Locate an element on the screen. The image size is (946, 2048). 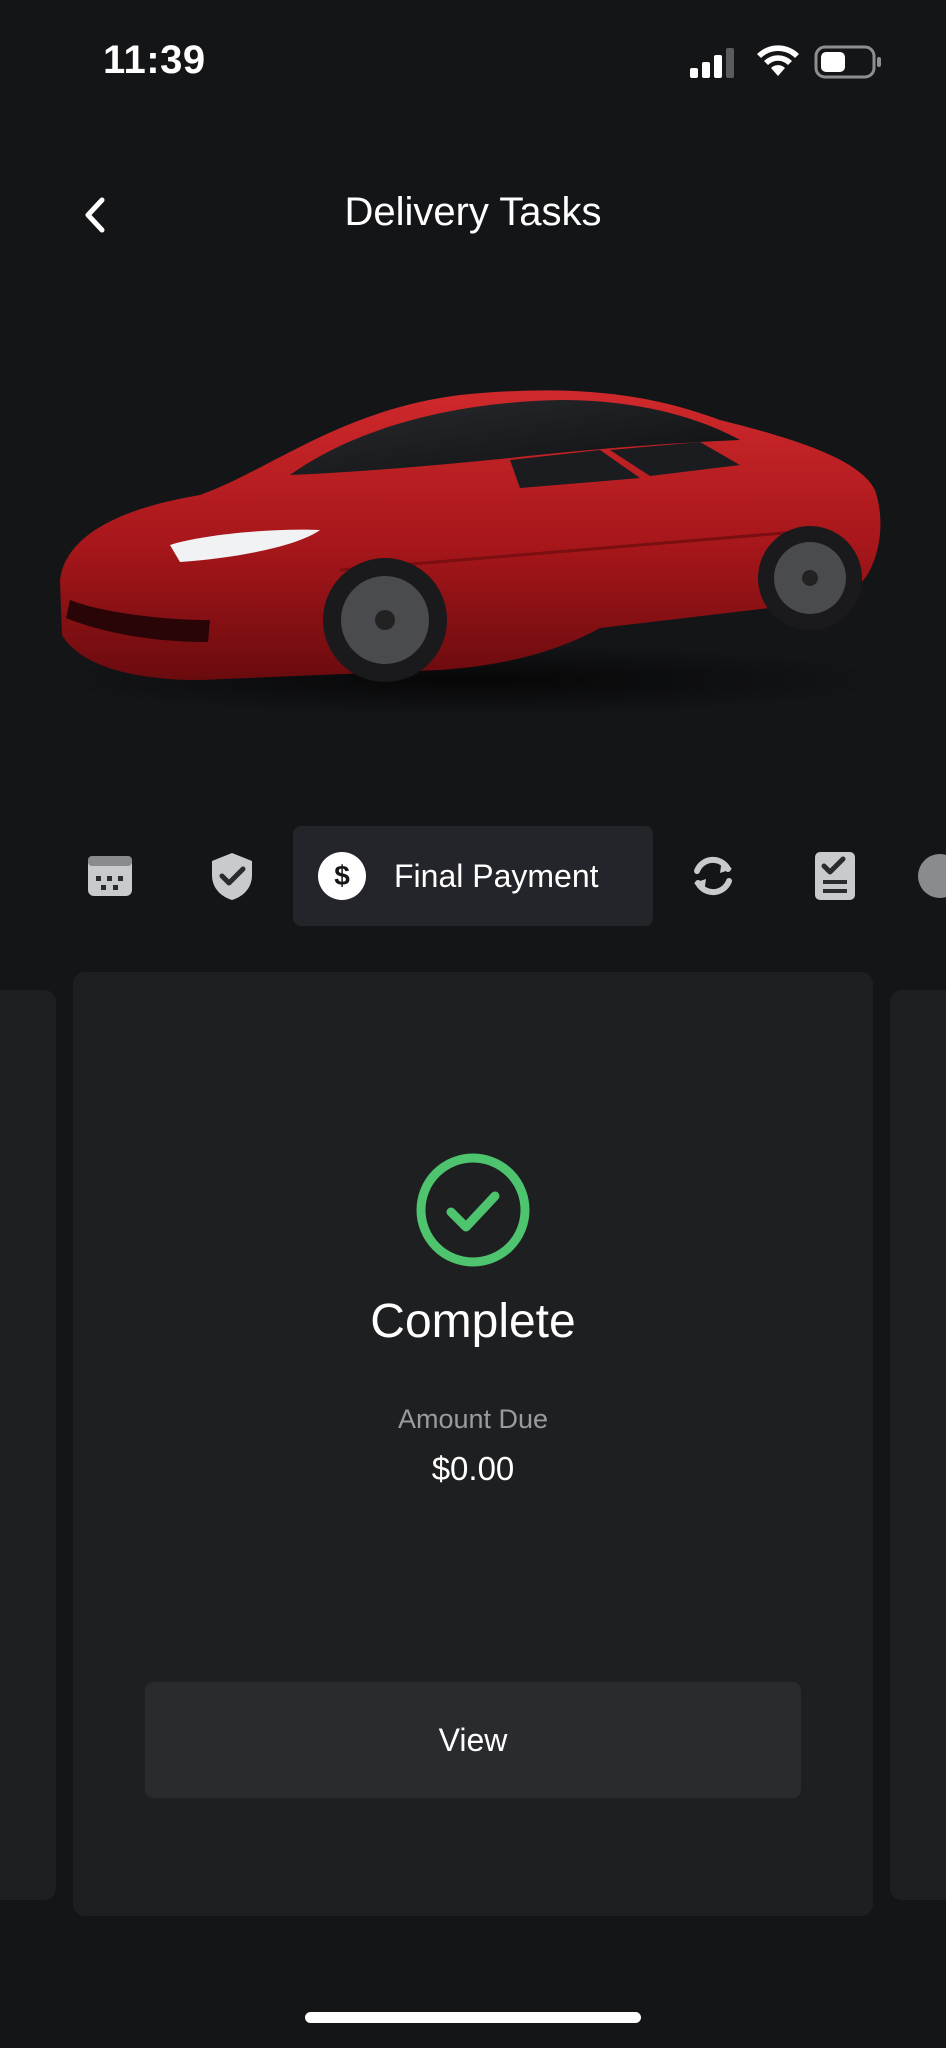
home-indicator is located at coordinates (473, 2017).